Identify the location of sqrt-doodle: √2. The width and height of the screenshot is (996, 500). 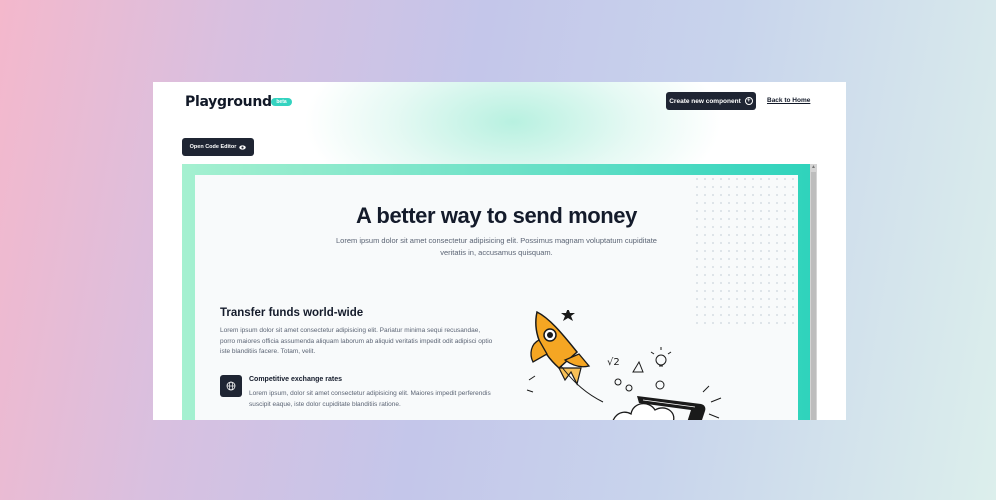
(613, 362).